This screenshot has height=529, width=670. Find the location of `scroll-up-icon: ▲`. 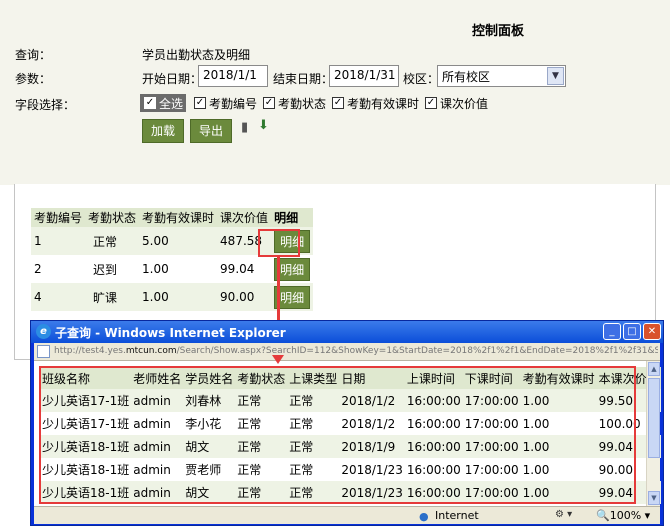

scroll-up-icon: ▲ is located at coordinates (654, 369).